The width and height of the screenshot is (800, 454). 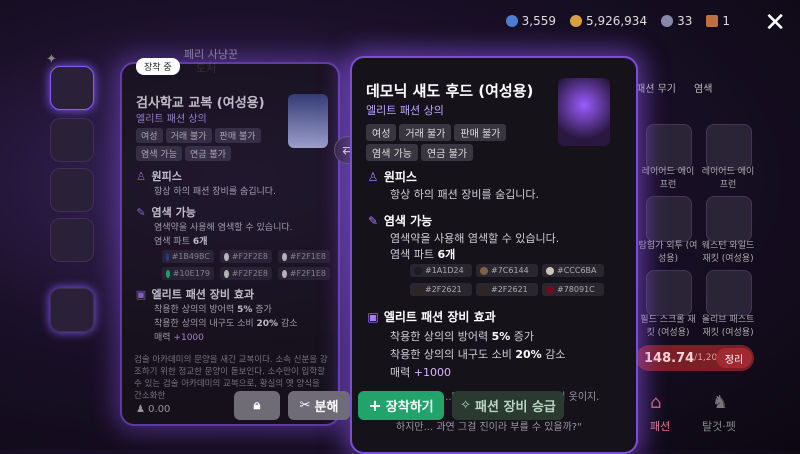 I want to click on plus-icon: +, so click(x=375, y=405).